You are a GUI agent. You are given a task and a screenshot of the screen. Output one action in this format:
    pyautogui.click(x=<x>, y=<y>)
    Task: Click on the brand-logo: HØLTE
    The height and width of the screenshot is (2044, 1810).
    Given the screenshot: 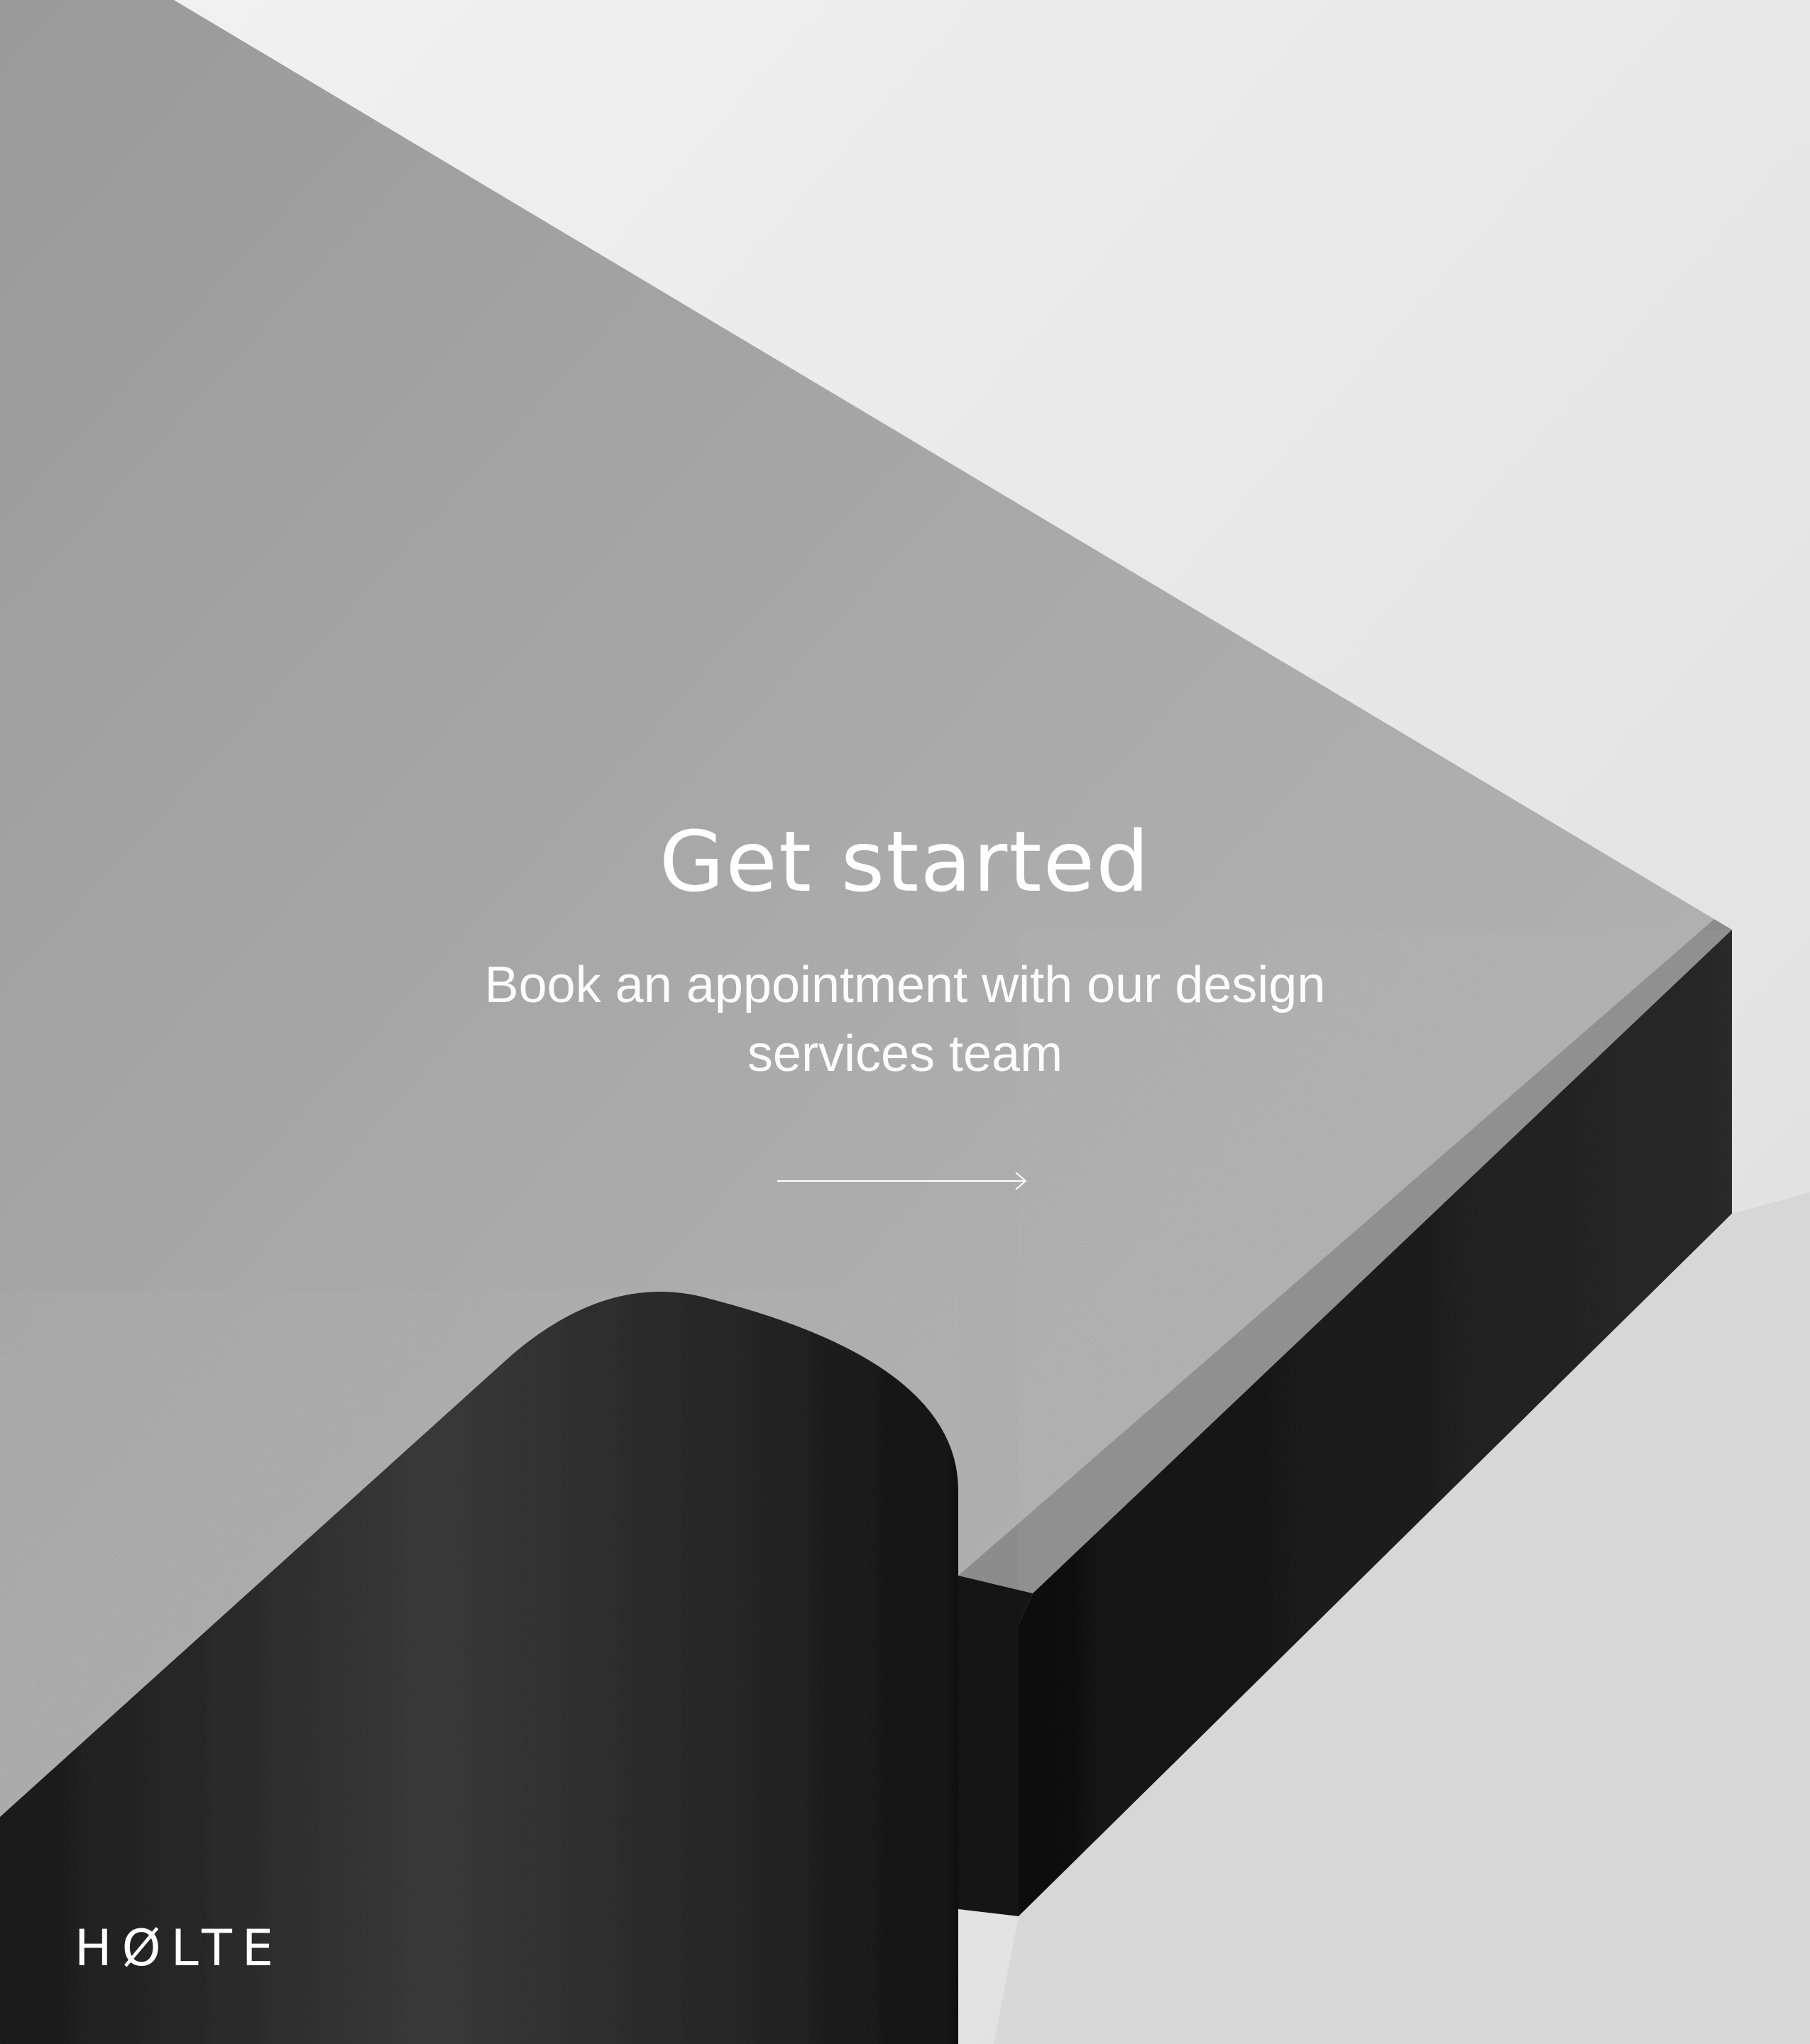 What is the action you would take?
    pyautogui.click(x=179, y=1948)
    